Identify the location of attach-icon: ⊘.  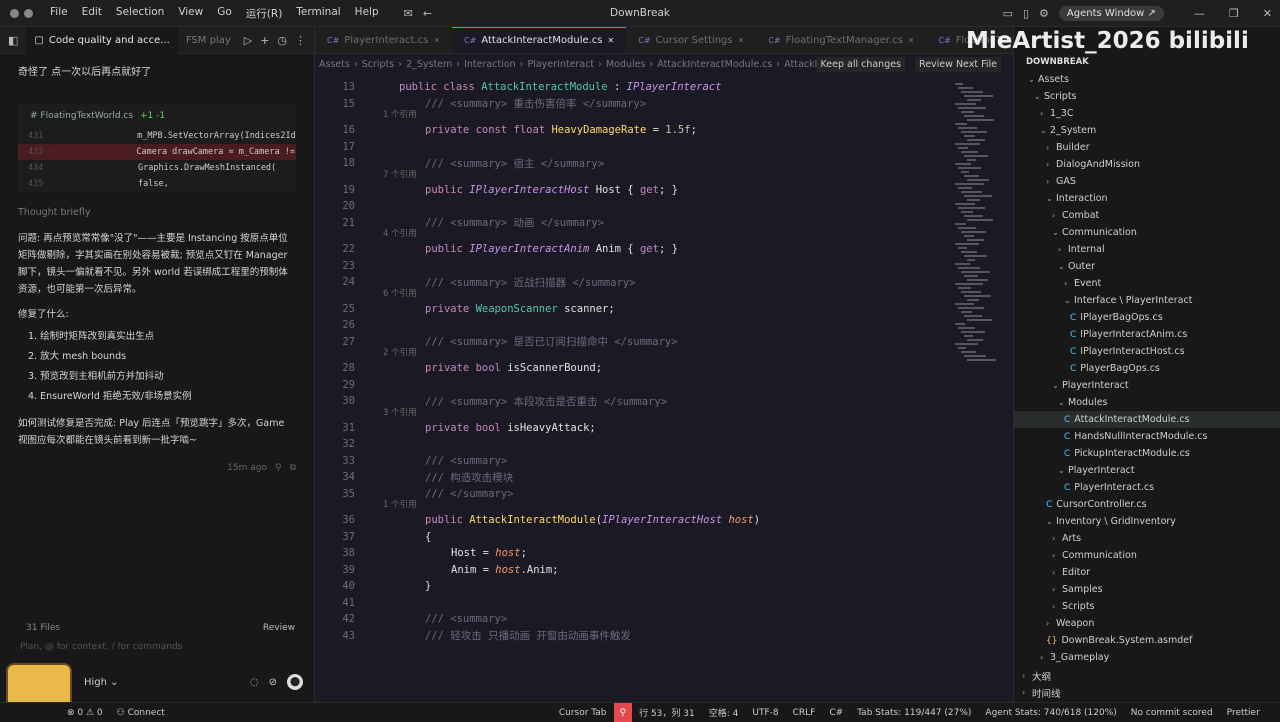
(273, 682).